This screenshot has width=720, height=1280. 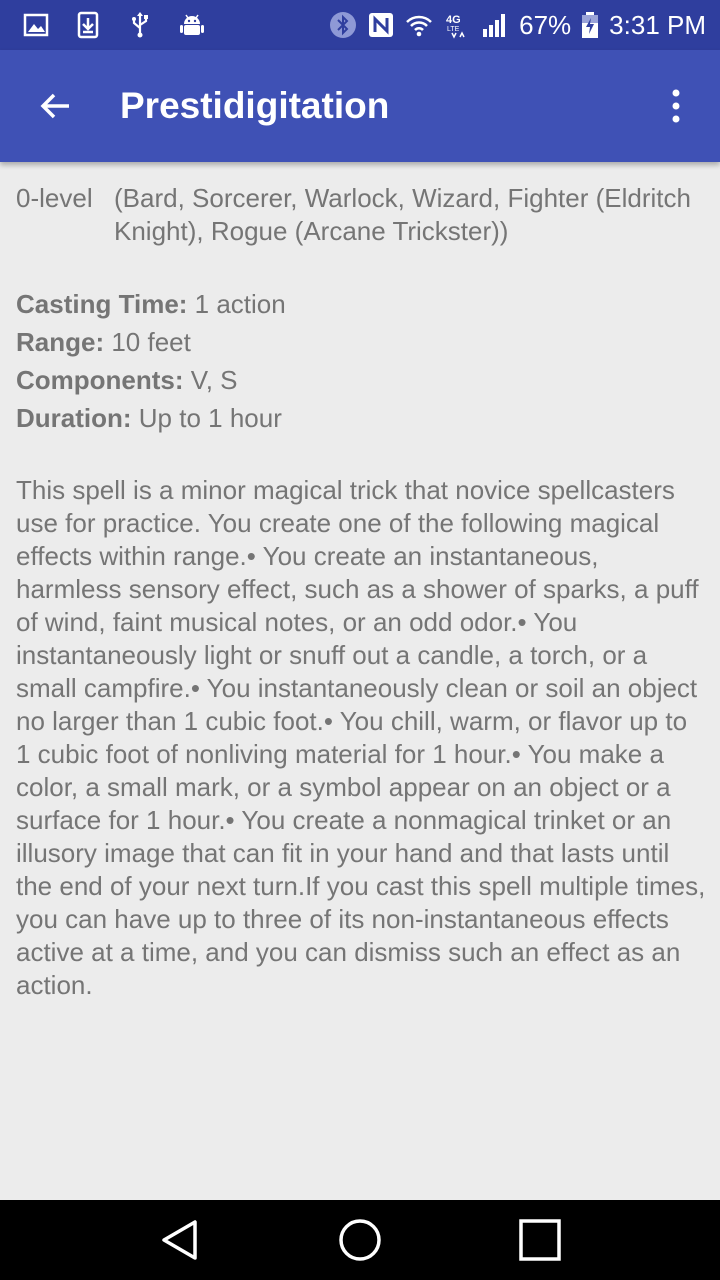 I want to click on wifi-icon, so click(x=419, y=25).